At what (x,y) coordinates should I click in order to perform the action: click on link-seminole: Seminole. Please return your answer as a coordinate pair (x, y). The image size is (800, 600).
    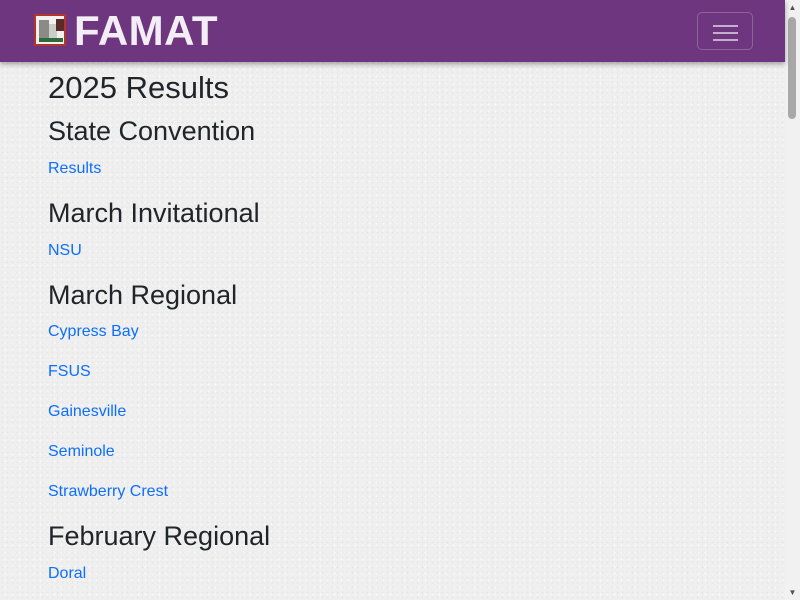
    Looking at the image, I should click on (81, 452).